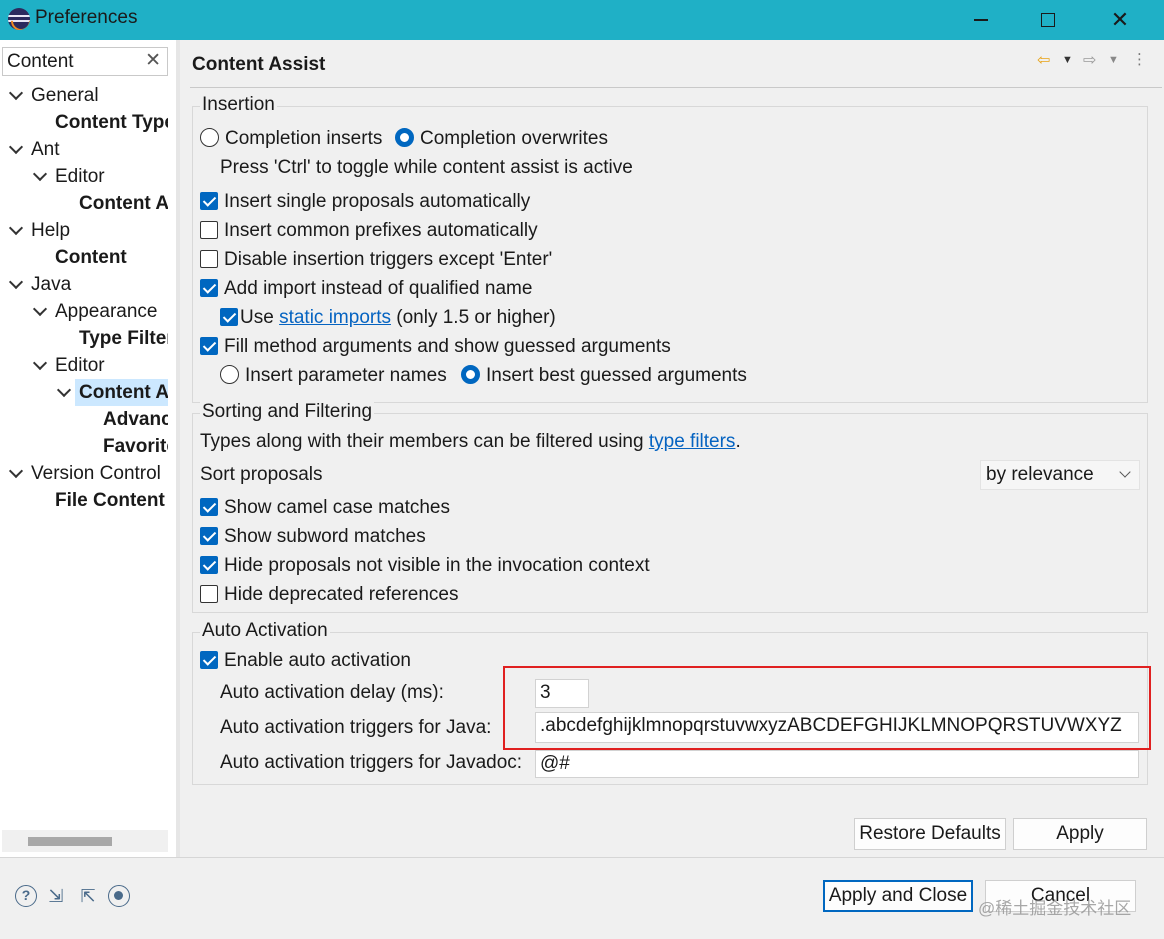 The height and width of the screenshot is (939, 1164). I want to click on enable-auto-activation-checkbox: Enable auto activation, so click(305, 661).